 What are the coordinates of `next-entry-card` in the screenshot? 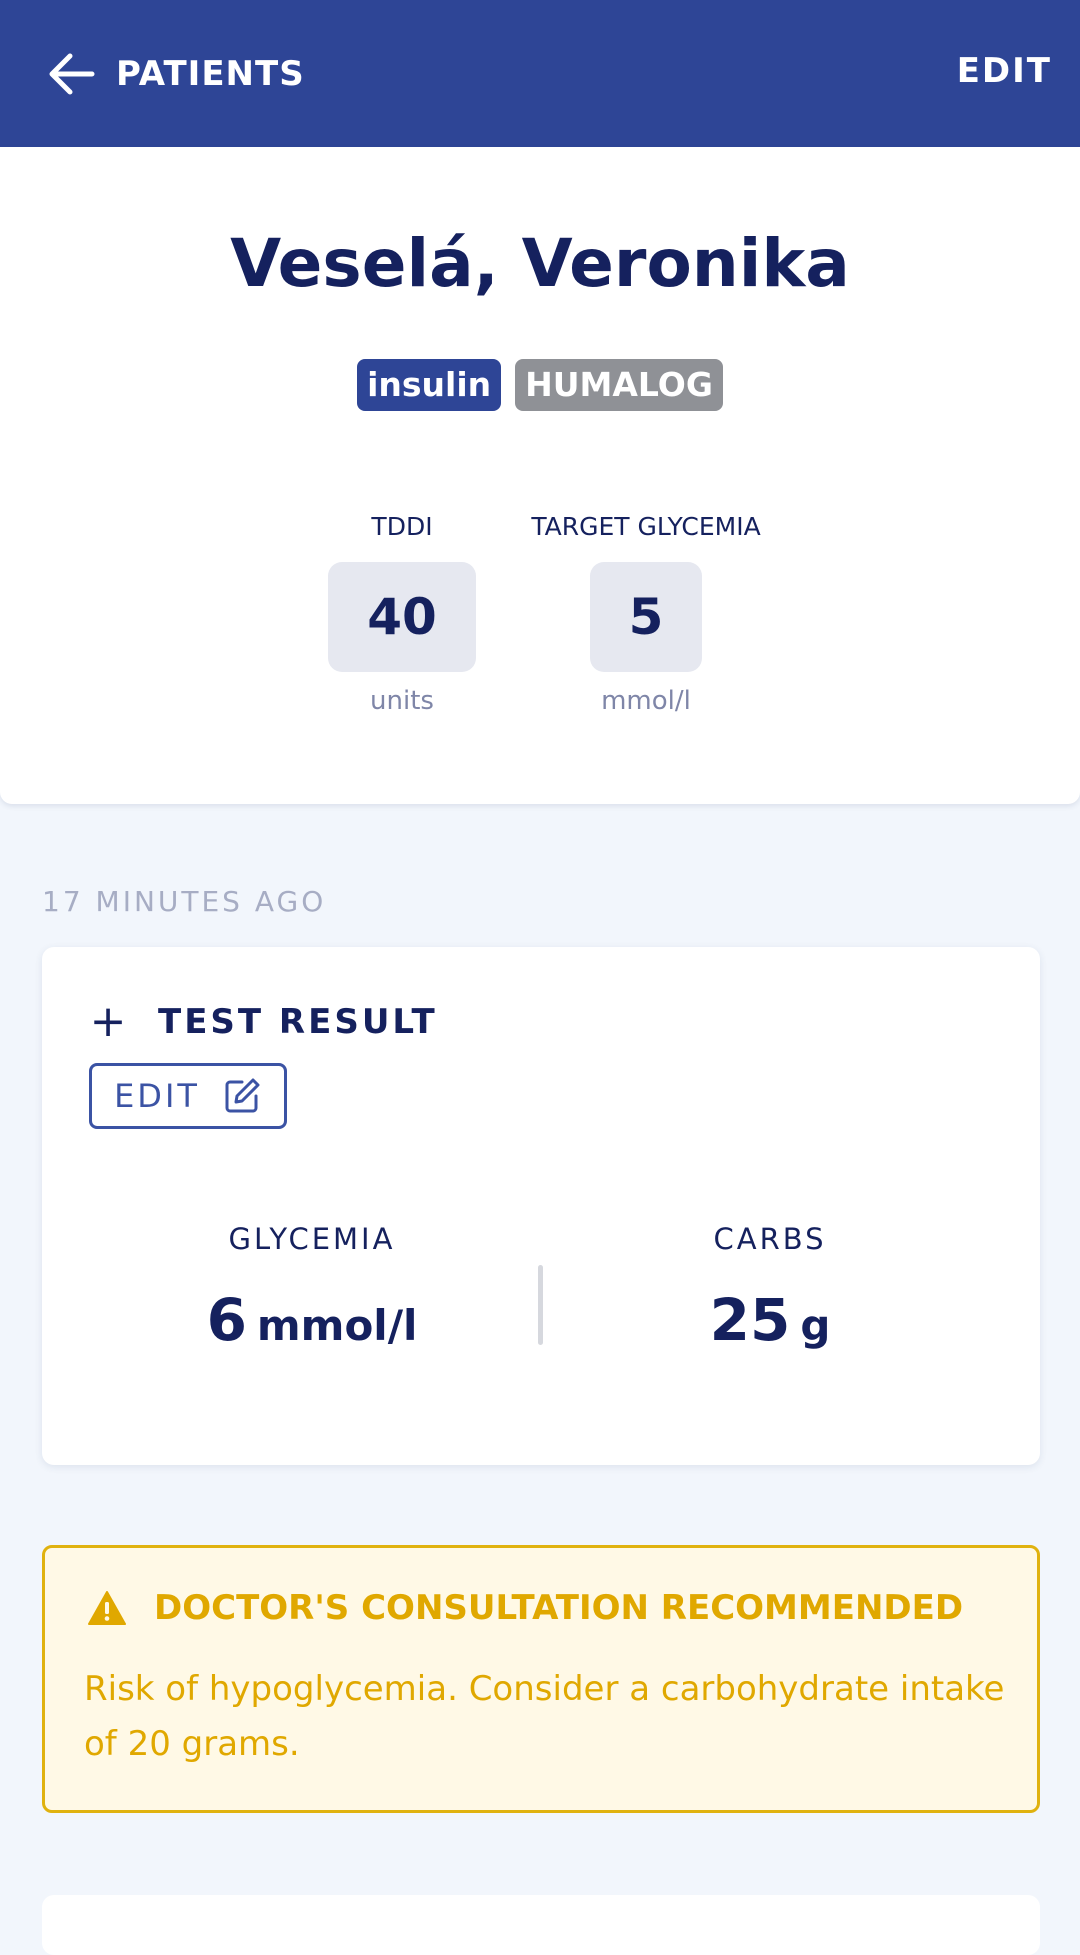 It's located at (541, 1925).